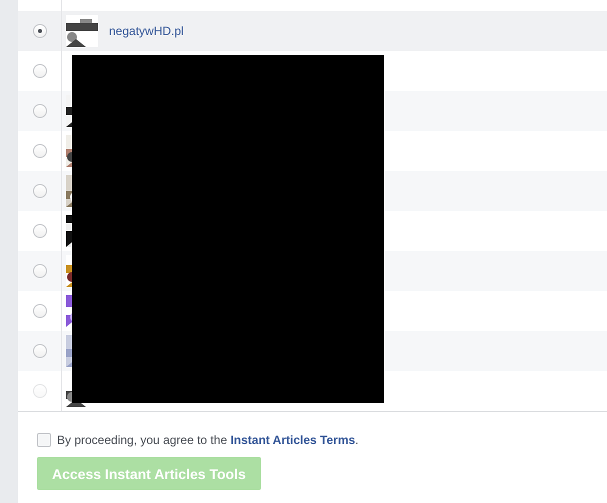 This screenshot has width=607, height=503. I want to click on agree-checkbox, so click(44, 440).